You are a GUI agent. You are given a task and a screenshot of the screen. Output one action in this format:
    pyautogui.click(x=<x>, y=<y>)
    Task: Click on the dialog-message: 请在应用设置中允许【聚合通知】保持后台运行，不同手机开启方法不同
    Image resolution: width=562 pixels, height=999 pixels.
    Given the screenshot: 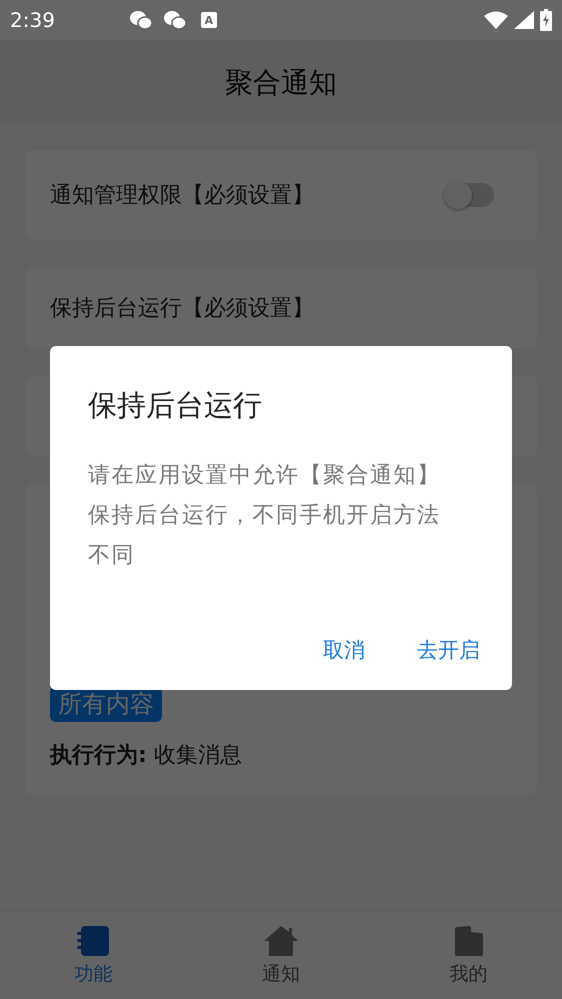 What is the action you would take?
    pyautogui.click(x=265, y=516)
    